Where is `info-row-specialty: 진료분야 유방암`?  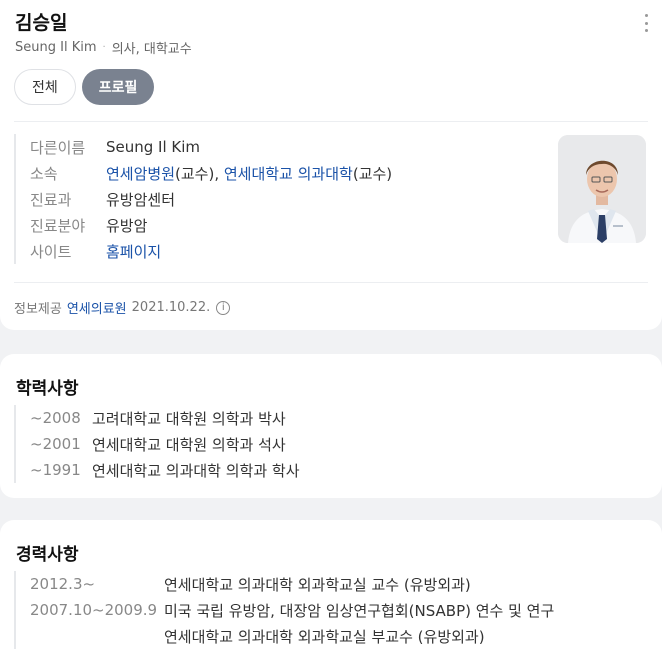
info-row-specialty: 진료분야 유방암 is located at coordinates (211, 225).